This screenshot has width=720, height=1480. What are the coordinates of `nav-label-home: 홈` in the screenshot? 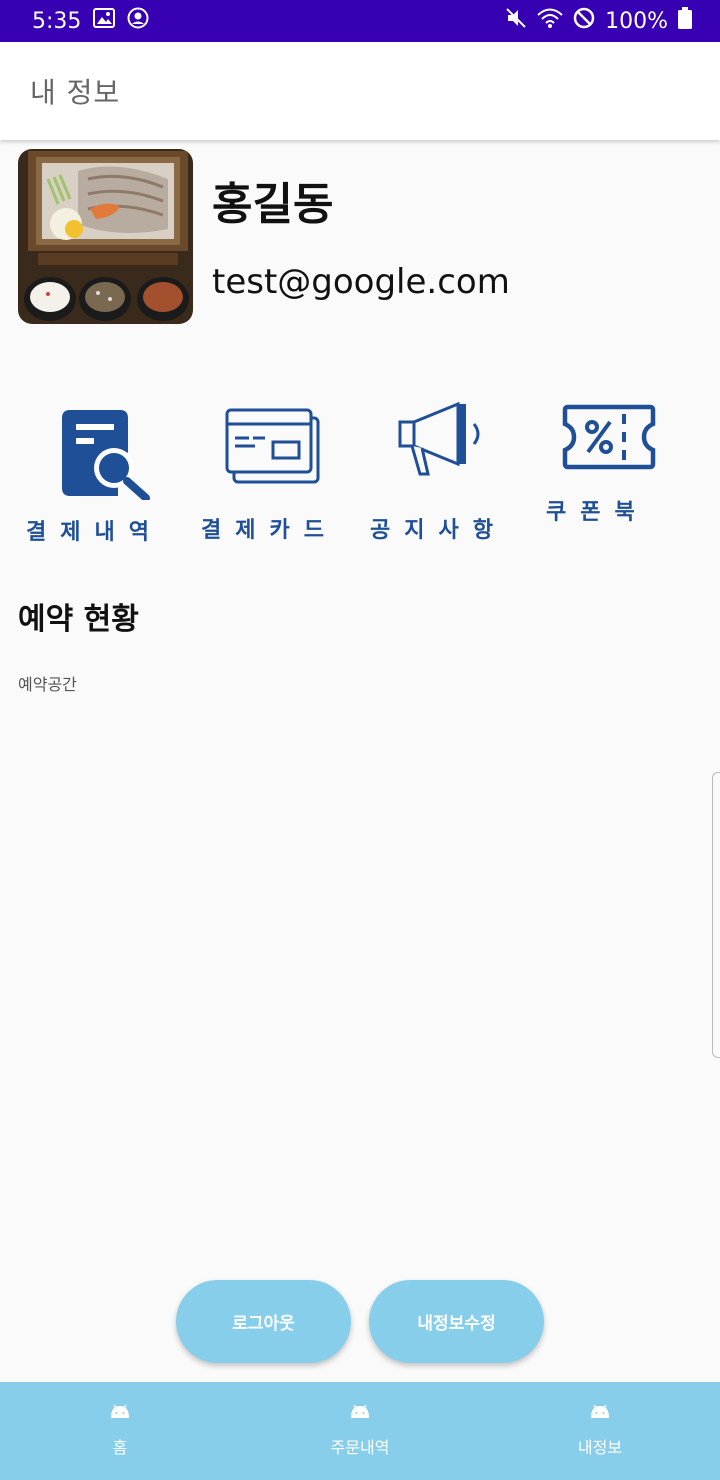 It's located at (120, 1447).